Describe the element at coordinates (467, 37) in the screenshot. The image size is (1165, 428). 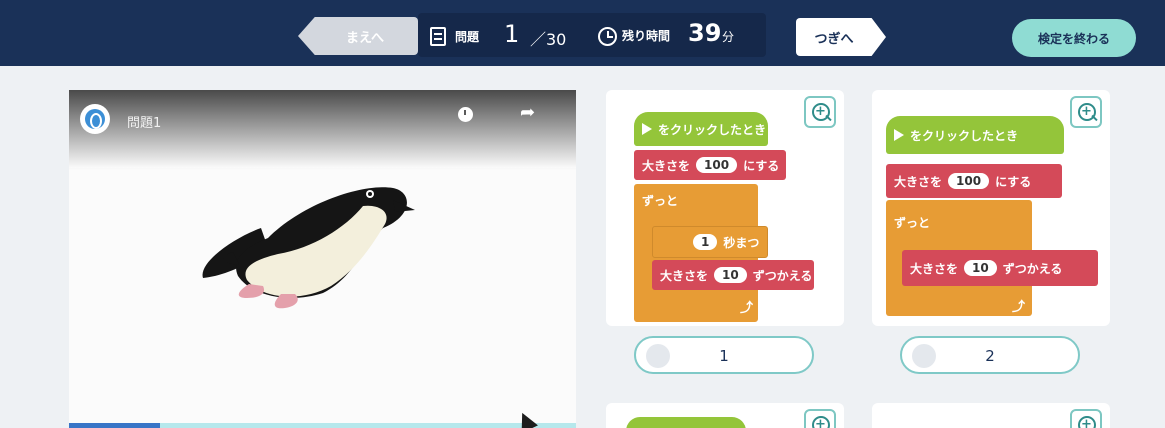
I see `problem-label: 問題` at that location.